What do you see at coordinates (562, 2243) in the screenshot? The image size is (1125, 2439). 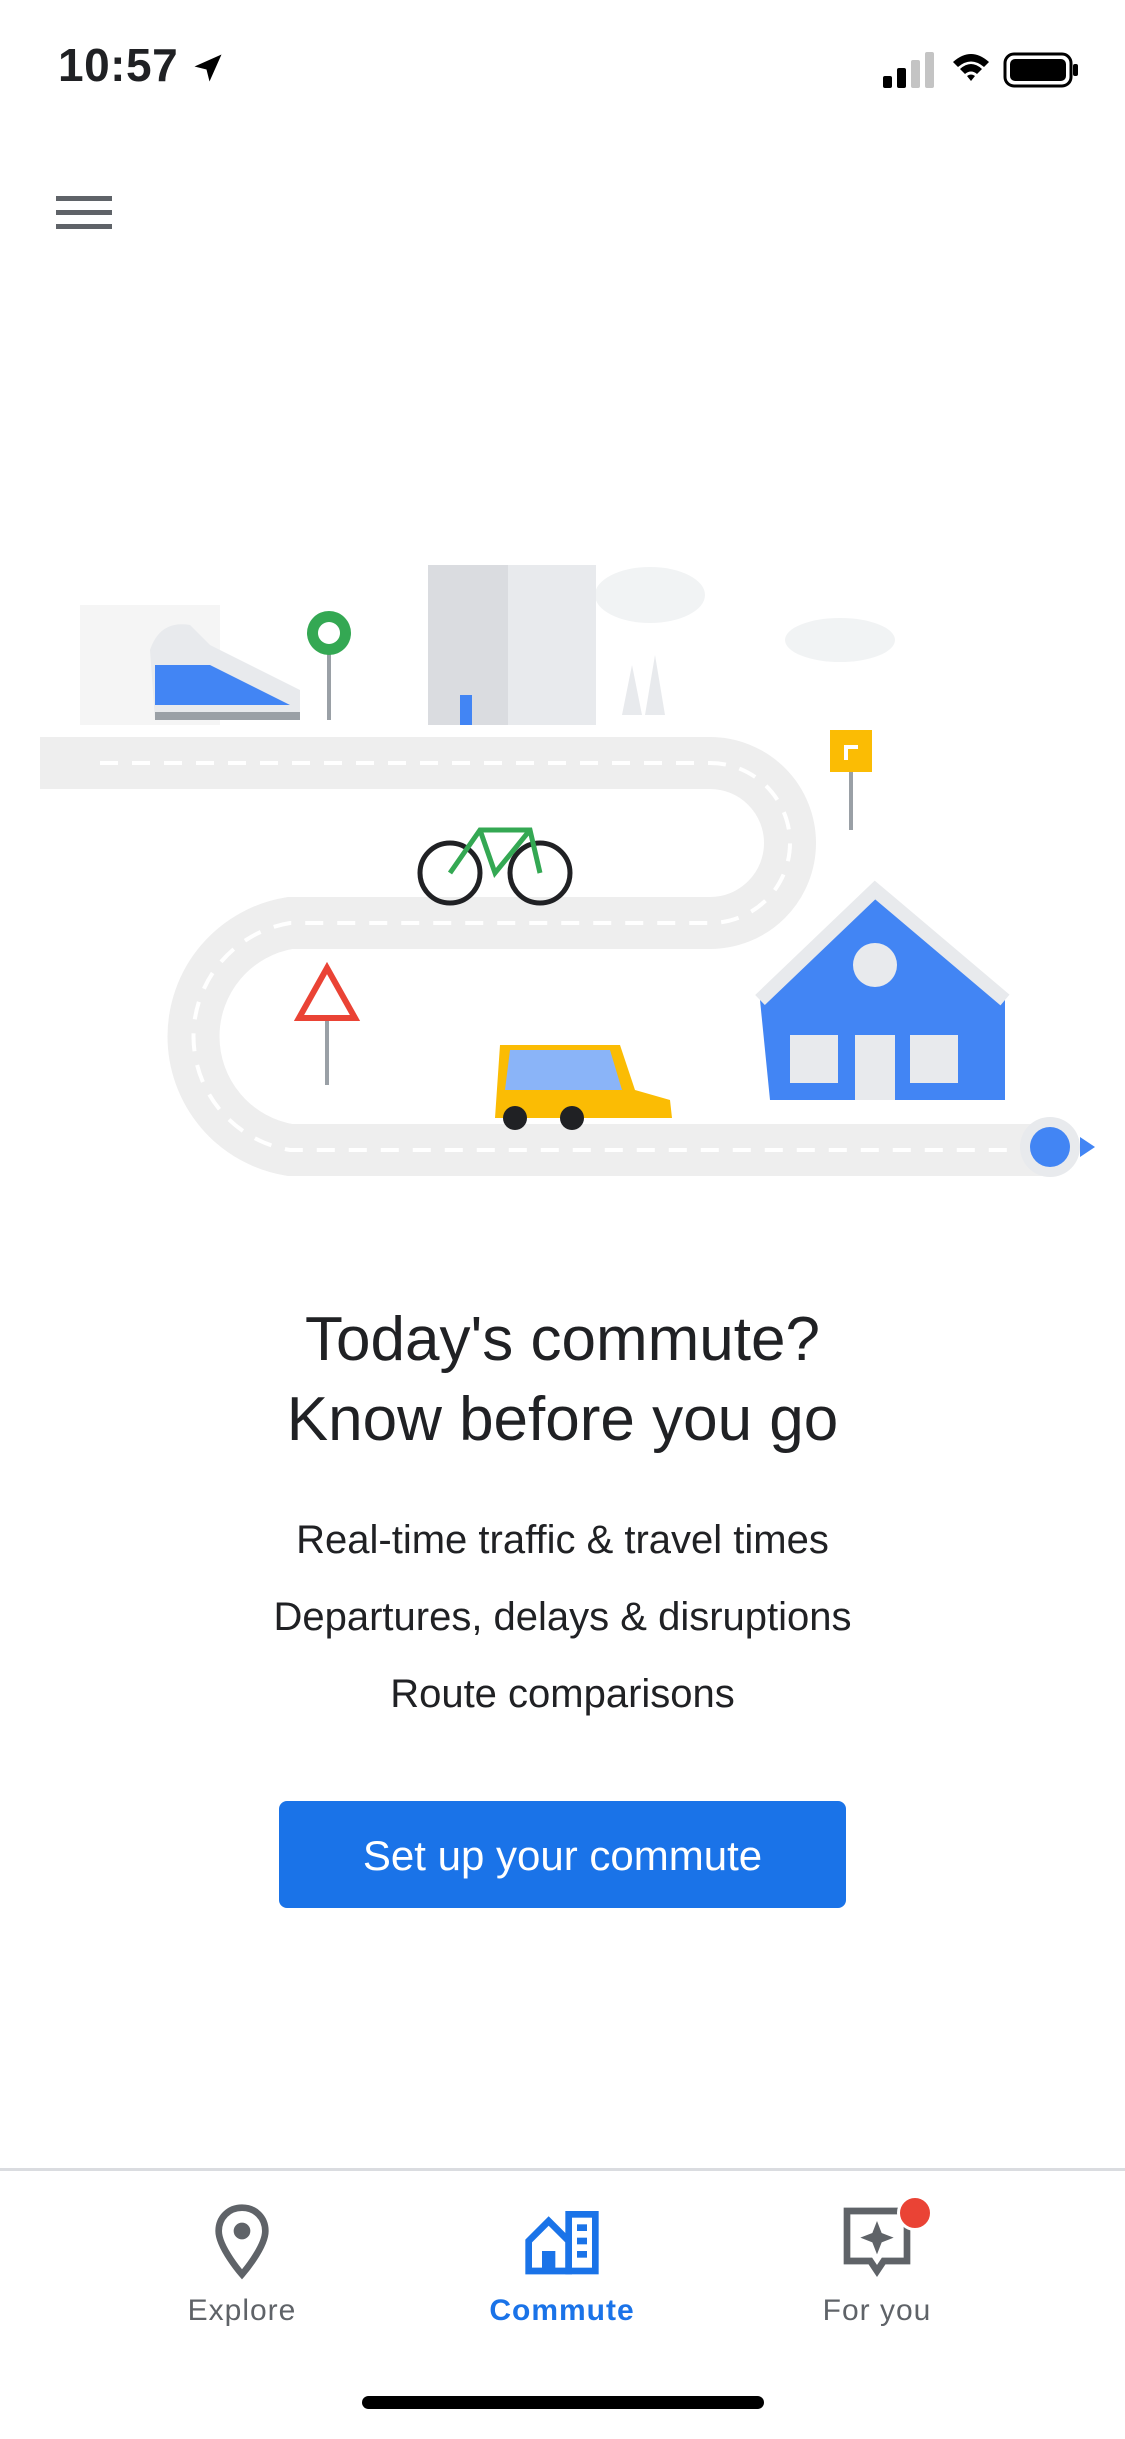 I see `commute-home-icon` at bounding box center [562, 2243].